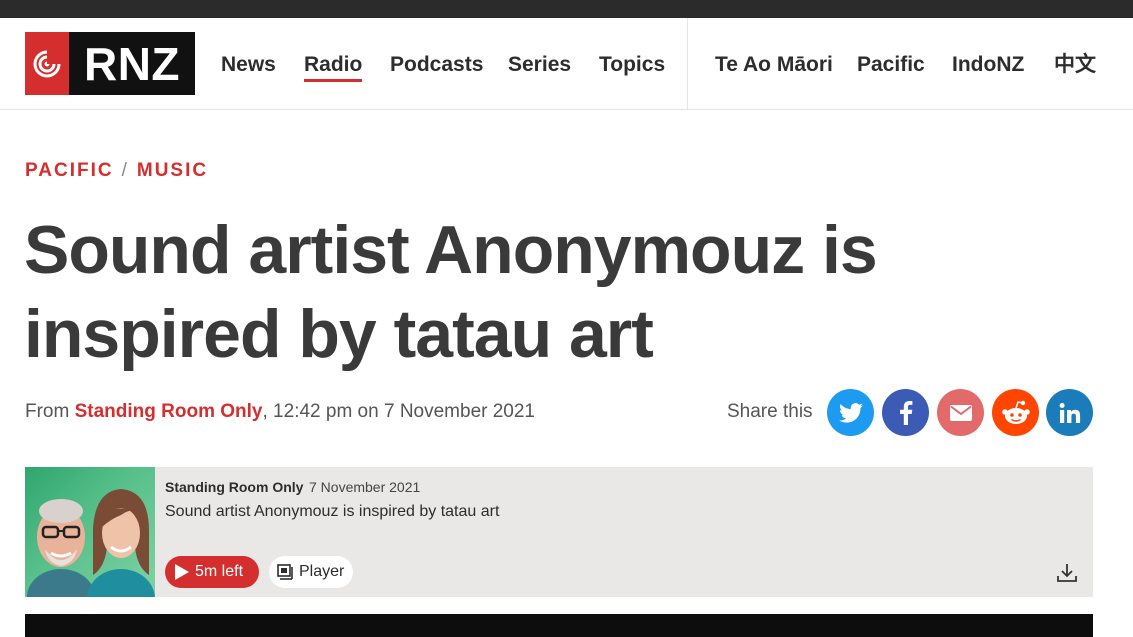 The width and height of the screenshot is (1133, 637). Describe the element at coordinates (69, 170) in the screenshot. I see `breadcrumb-pacific: PACIFIC` at that location.